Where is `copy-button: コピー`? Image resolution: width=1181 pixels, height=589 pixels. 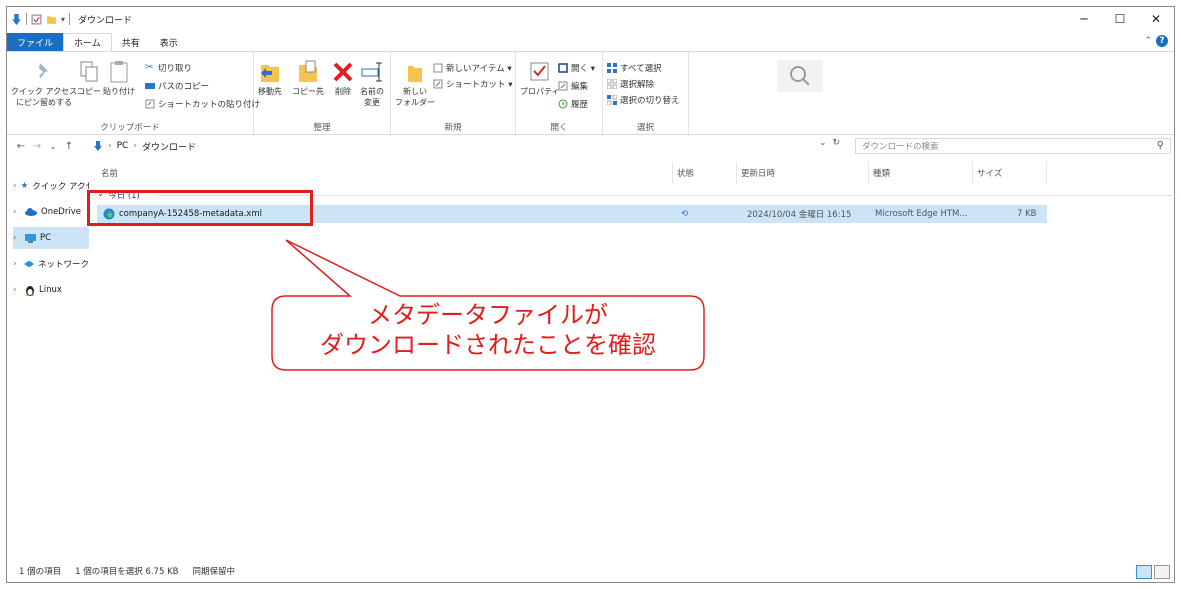
copy-button: コピー is located at coordinates (89, 78).